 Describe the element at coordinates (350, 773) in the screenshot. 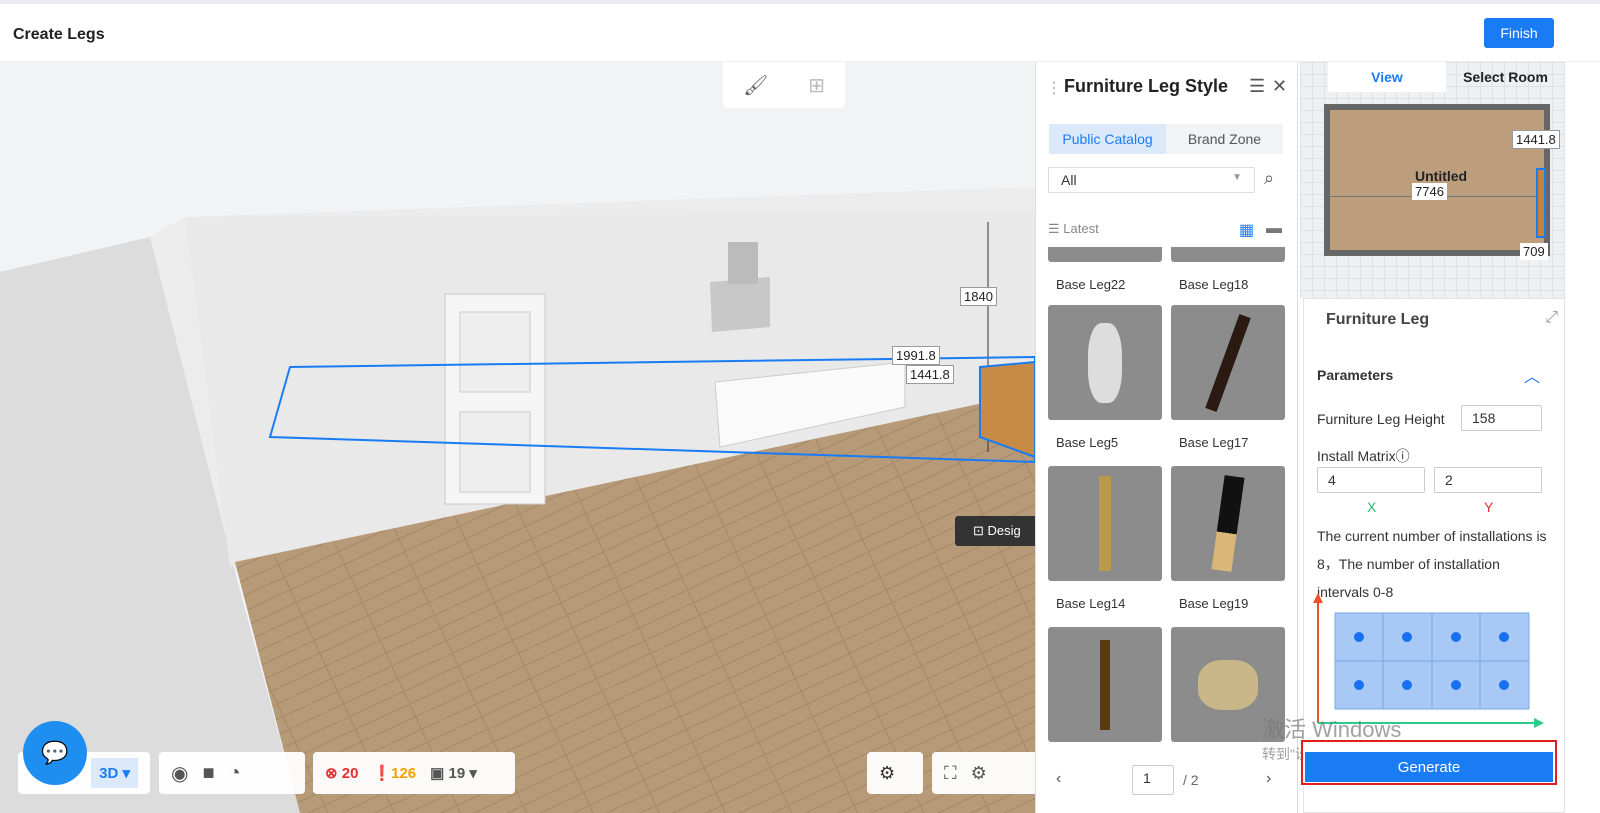

I see `error-value: 20` at that location.